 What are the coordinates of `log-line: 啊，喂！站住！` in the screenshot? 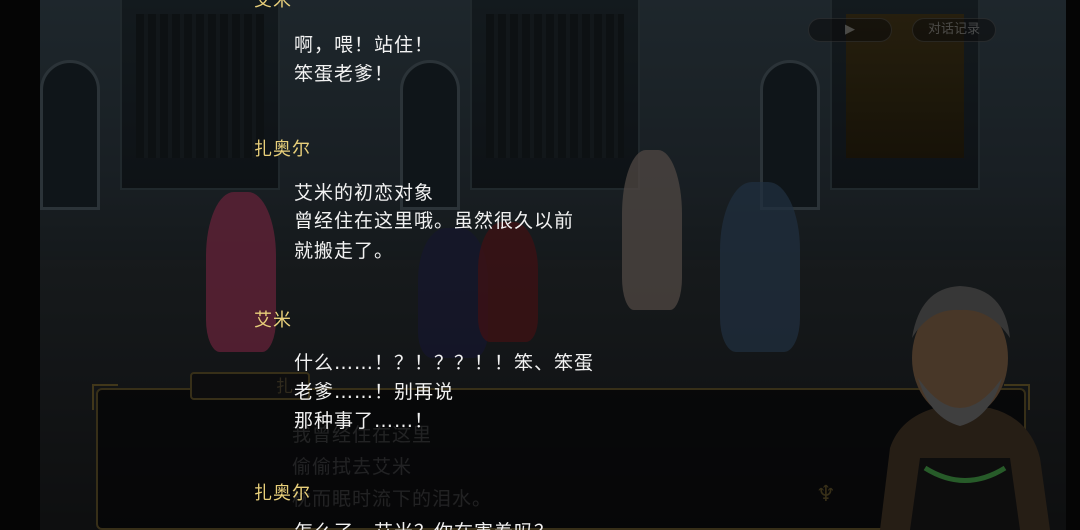 It's located at (364, 45).